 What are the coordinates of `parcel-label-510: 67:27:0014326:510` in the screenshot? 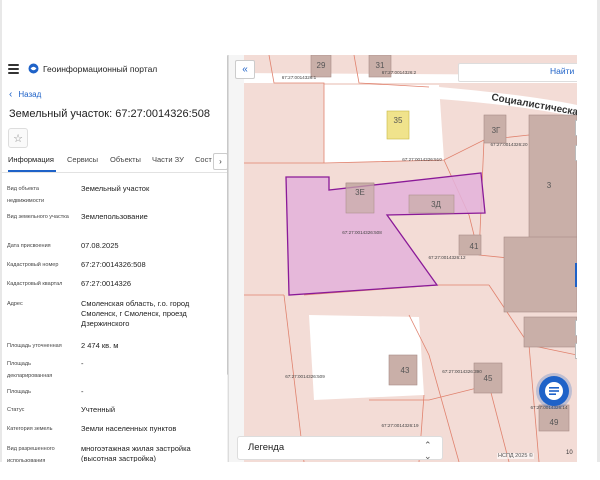 It's located at (422, 159).